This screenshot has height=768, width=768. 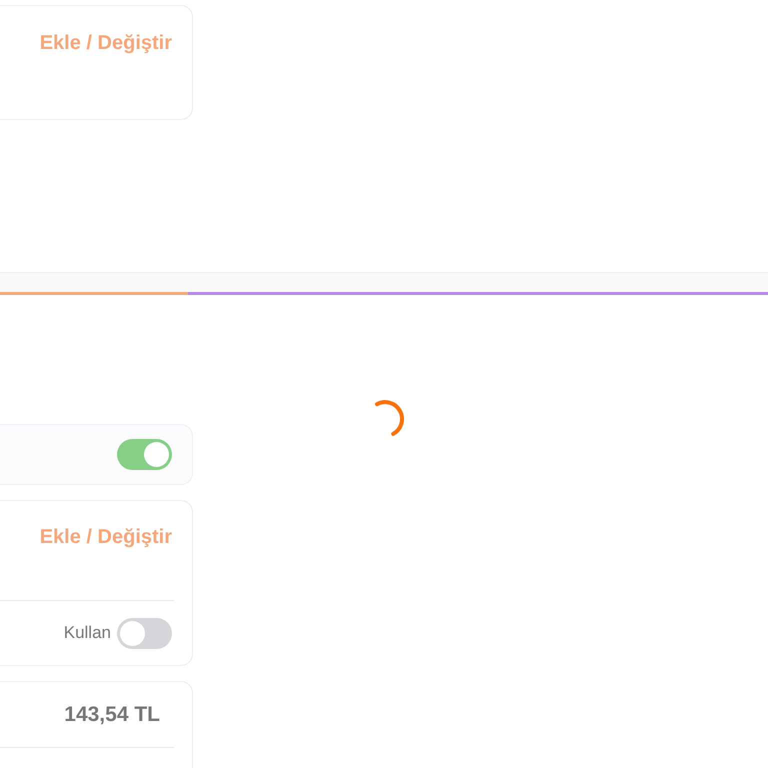 What do you see at coordinates (112, 715) in the screenshot?
I see `total-amount: 143,54 TL` at bounding box center [112, 715].